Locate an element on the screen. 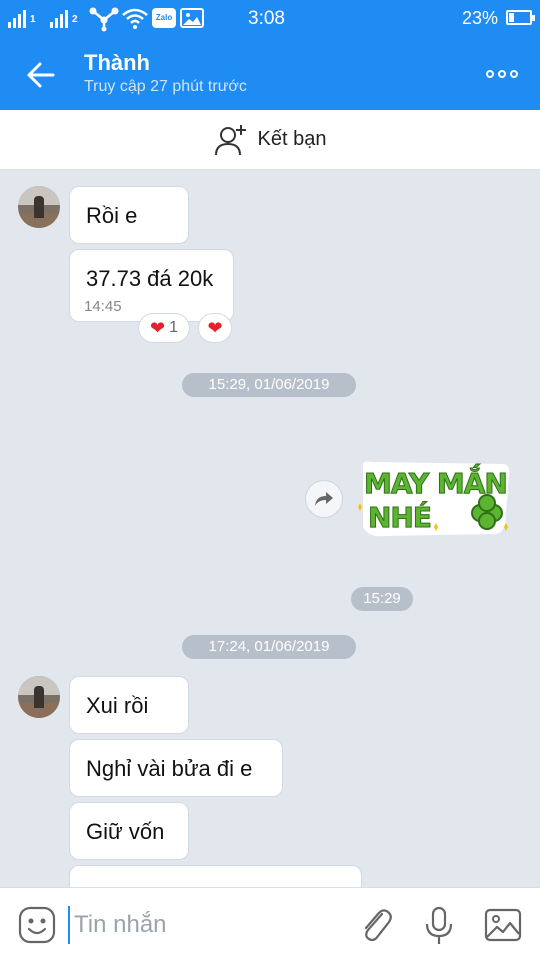  sim1-label: 1 is located at coordinates (33, 19).